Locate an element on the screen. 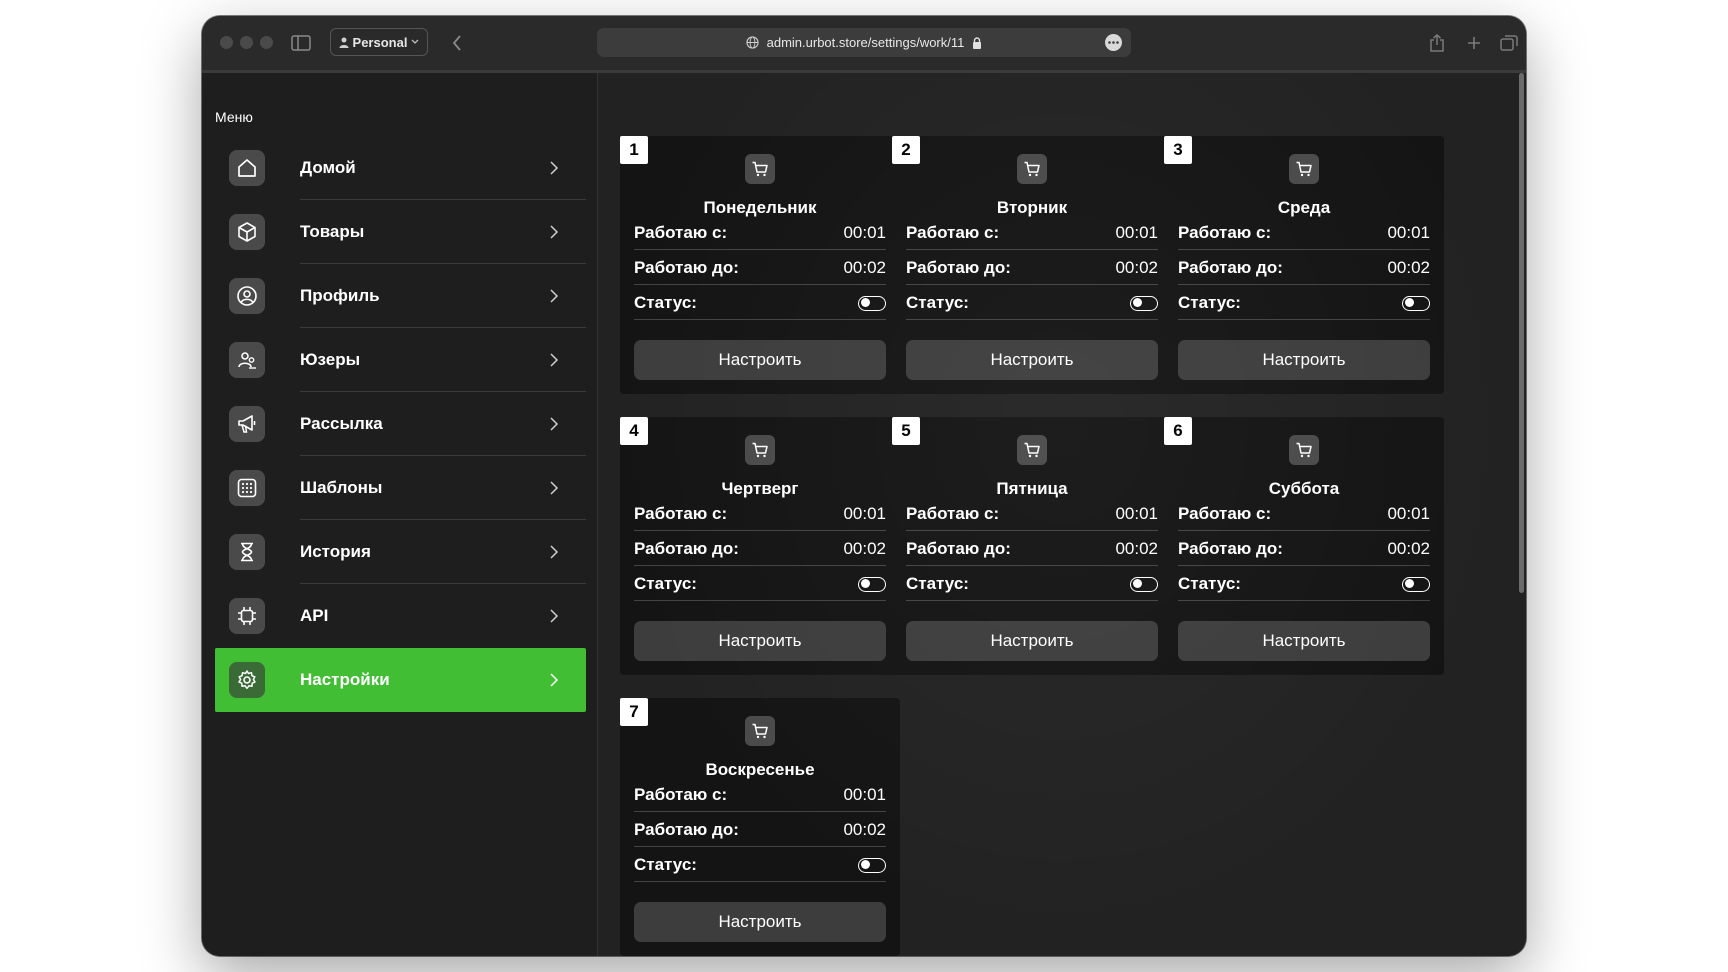 This screenshot has height=972, width=1728. sidebar-item-history: История is located at coordinates (400, 552).